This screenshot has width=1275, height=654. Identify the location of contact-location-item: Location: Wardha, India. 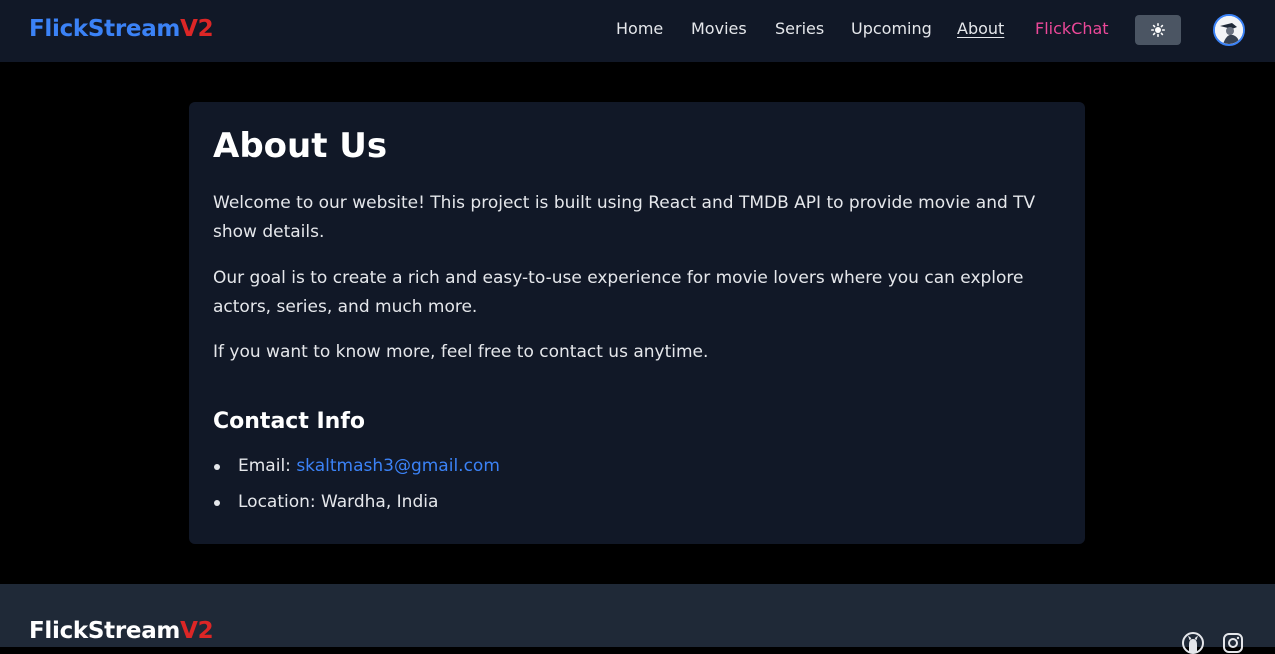
(633, 509).